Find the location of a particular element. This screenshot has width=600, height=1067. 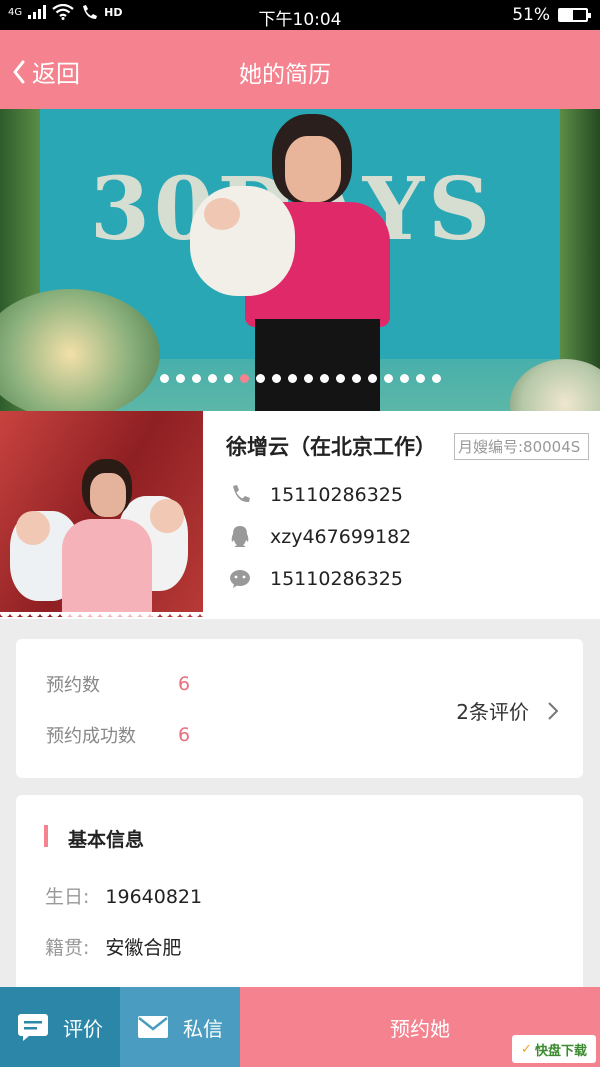

watermark-mark: ✓ is located at coordinates (526, 1049).